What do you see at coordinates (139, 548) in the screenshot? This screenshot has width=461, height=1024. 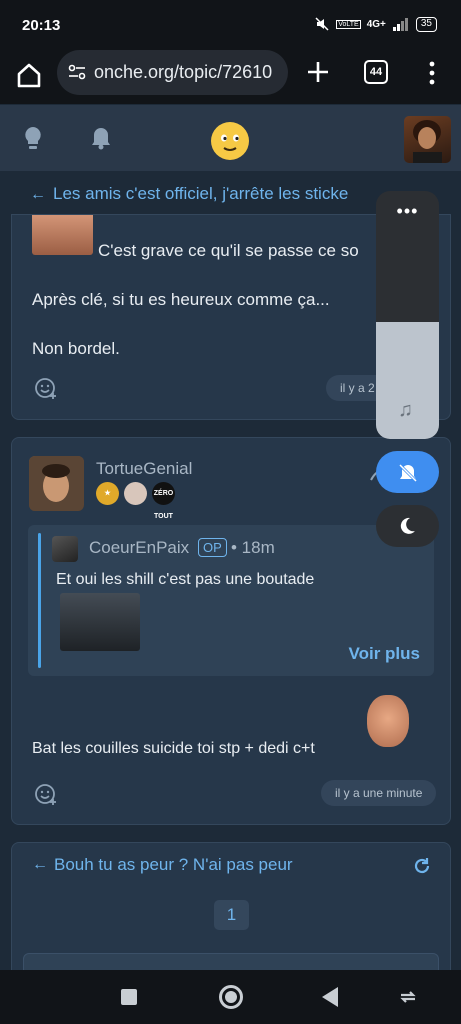 I see `quote-author-name: CoeurEnPaix` at bounding box center [139, 548].